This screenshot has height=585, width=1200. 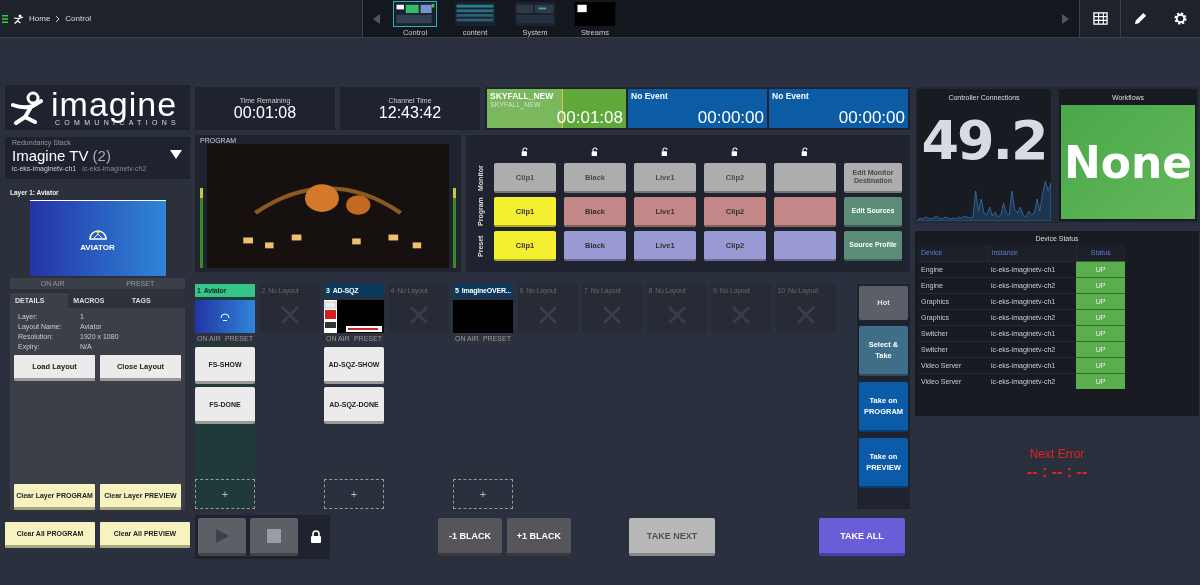 I want to click on take-all-button: TAKE ALL, so click(x=862, y=537).